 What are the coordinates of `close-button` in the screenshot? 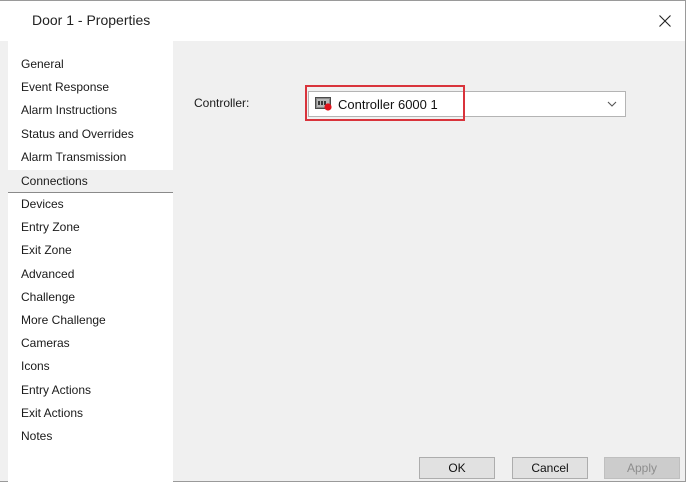 It's located at (665, 21).